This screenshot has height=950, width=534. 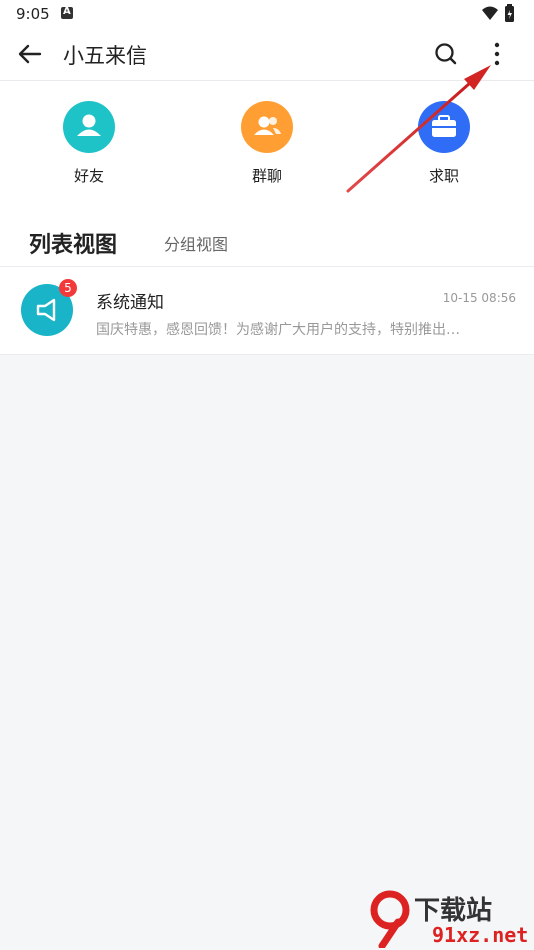 What do you see at coordinates (267, 236) in the screenshot?
I see `view-tabs: 列表视图 分组视图` at bounding box center [267, 236].